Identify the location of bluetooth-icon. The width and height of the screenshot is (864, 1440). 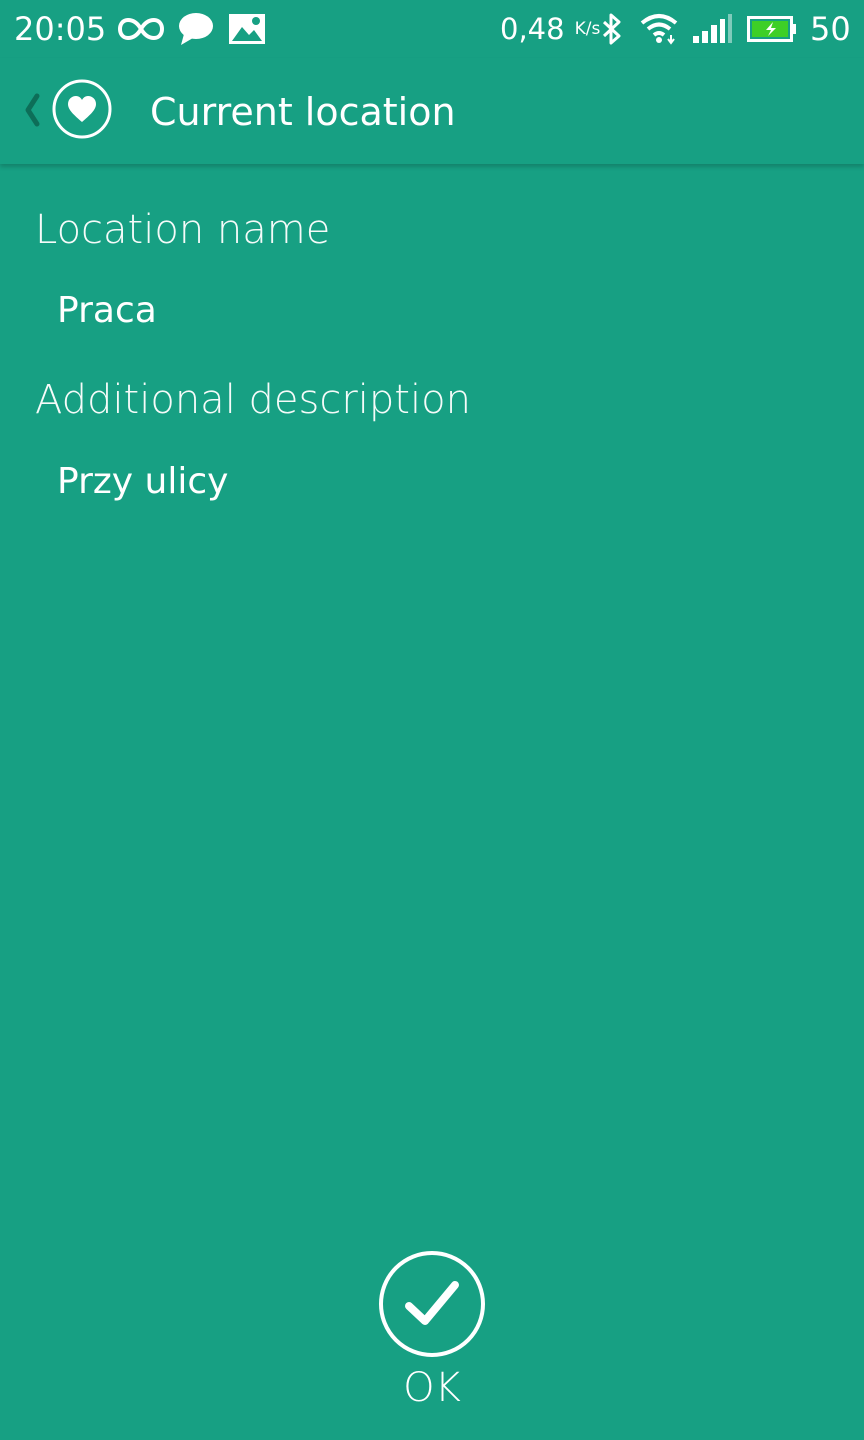
(613, 29).